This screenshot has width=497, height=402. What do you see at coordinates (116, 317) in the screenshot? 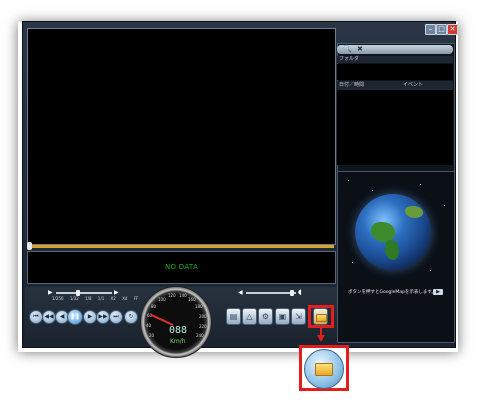
I see `skip-end-icon: ⏭` at bounding box center [116, 317].